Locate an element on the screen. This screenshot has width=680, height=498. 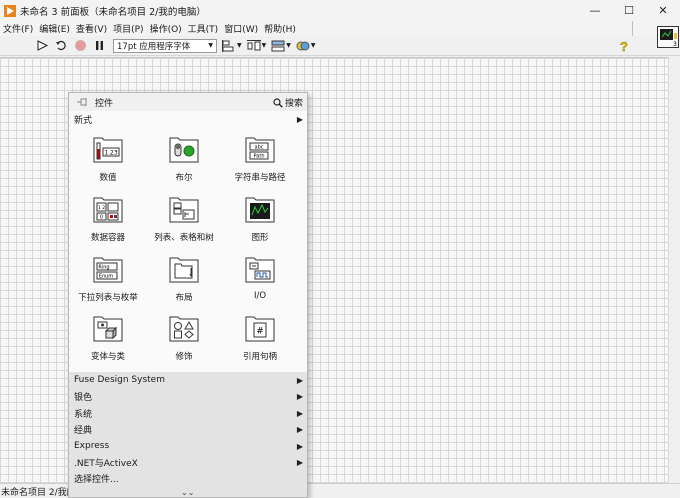
pause-button is located at coordinates (99, 46).